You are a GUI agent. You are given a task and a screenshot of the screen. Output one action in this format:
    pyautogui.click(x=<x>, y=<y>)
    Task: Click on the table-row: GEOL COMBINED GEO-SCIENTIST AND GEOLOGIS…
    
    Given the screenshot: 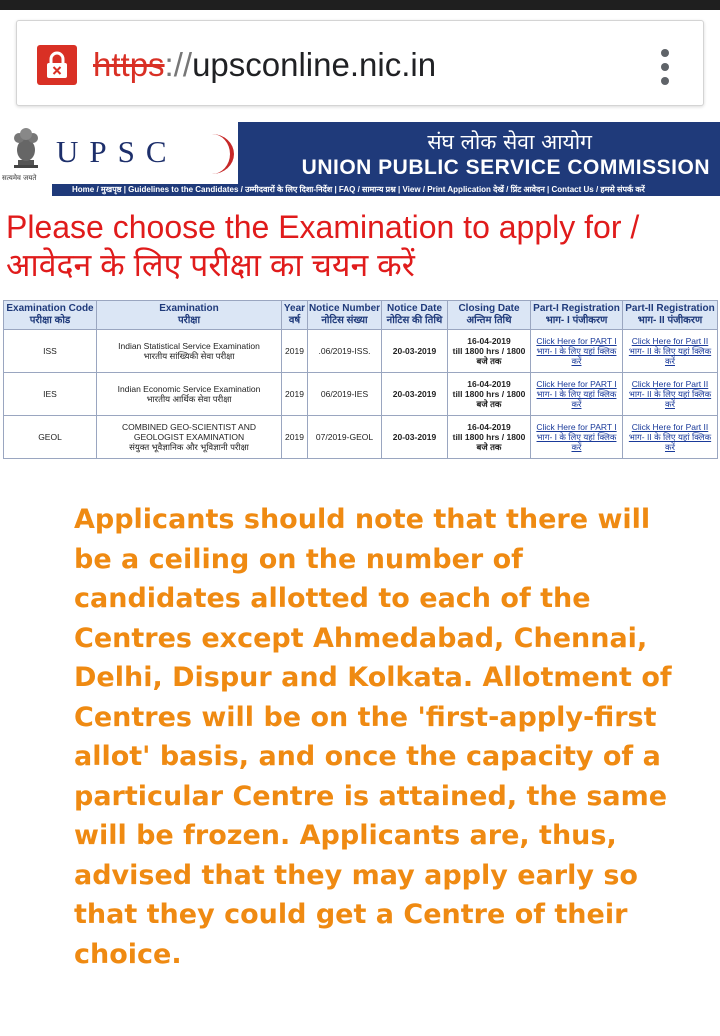 What is the action you would take?
    pyautogui.click(x=360, y=437)
    